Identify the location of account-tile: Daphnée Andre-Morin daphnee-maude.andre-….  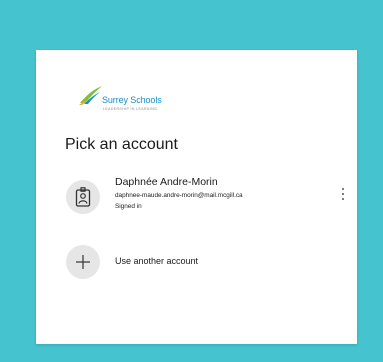
(202, 197).